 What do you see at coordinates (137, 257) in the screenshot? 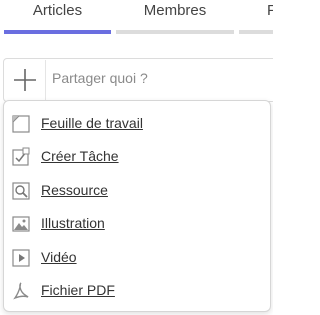
I see `menu-item-video: Vidéo` at bounding box center [137, 257].